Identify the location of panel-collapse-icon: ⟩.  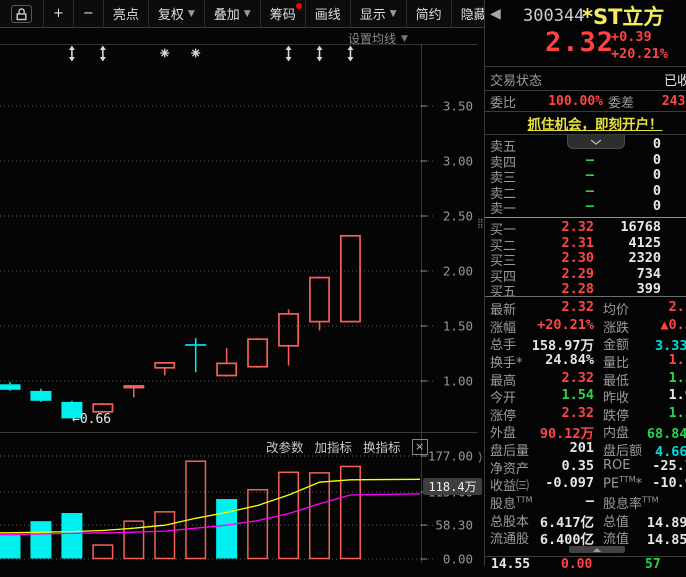
(480, 457).